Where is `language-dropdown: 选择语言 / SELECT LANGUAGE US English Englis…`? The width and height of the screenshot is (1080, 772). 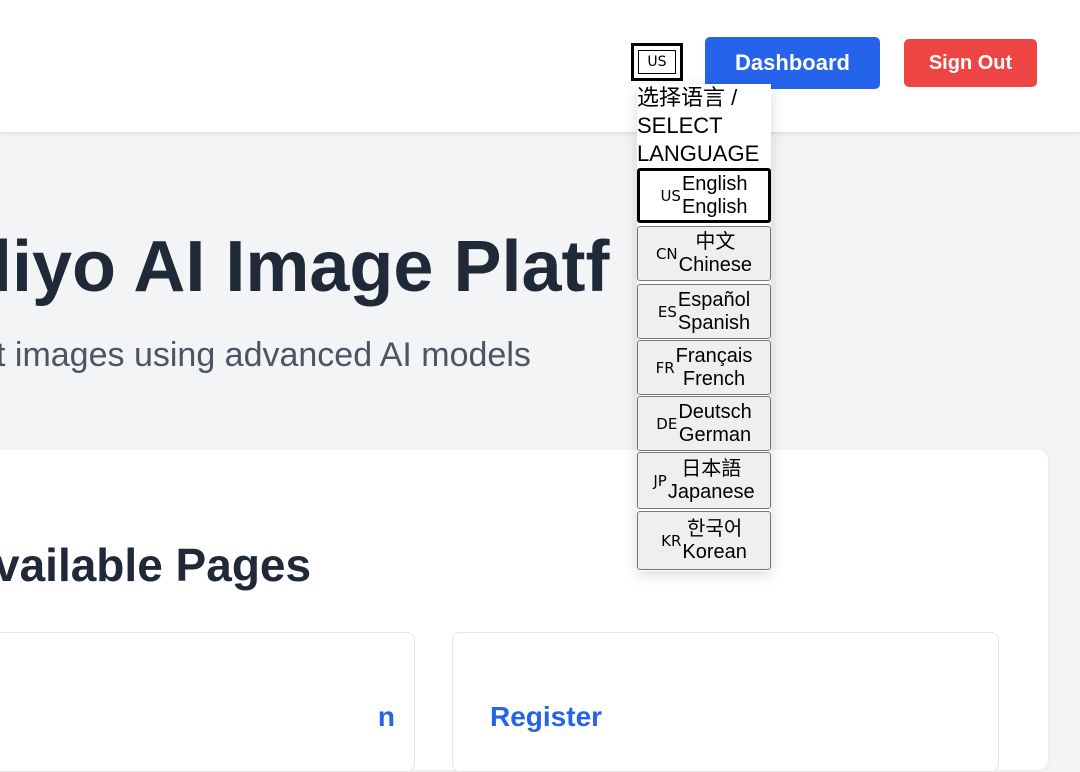
language-dropdown: 选择语言 / SELECT LANGUAGE US English Englis… is located at coordinates (704, 327).